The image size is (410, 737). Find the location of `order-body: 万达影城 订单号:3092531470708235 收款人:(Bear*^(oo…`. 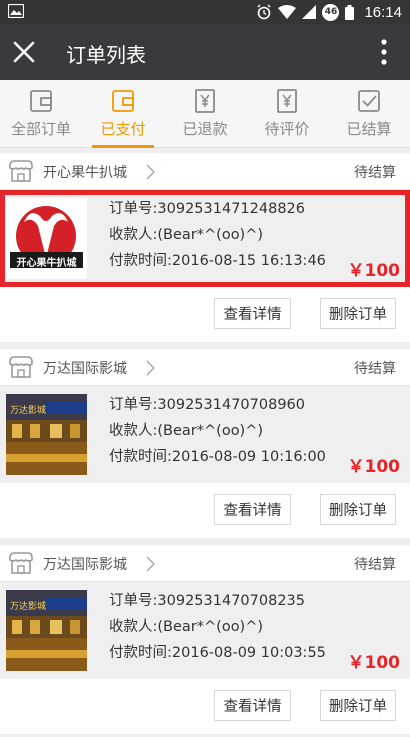

order-body: 万达影城 订单号:3092531470708235 收款人:(Bear*^(oo… is located at coordinates (205, 630).